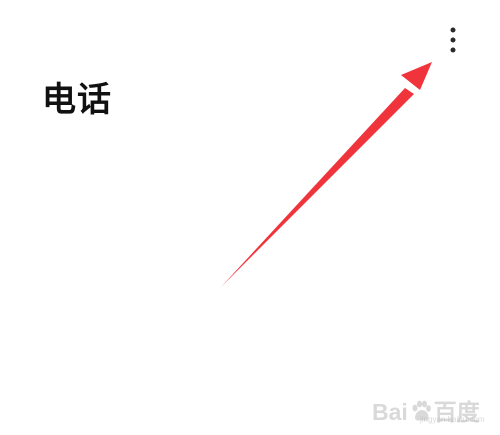  What do you see at coordinates (421, 410) in the screenshot?
I see `paw-logo-icon` at bounding box center [421, 410].